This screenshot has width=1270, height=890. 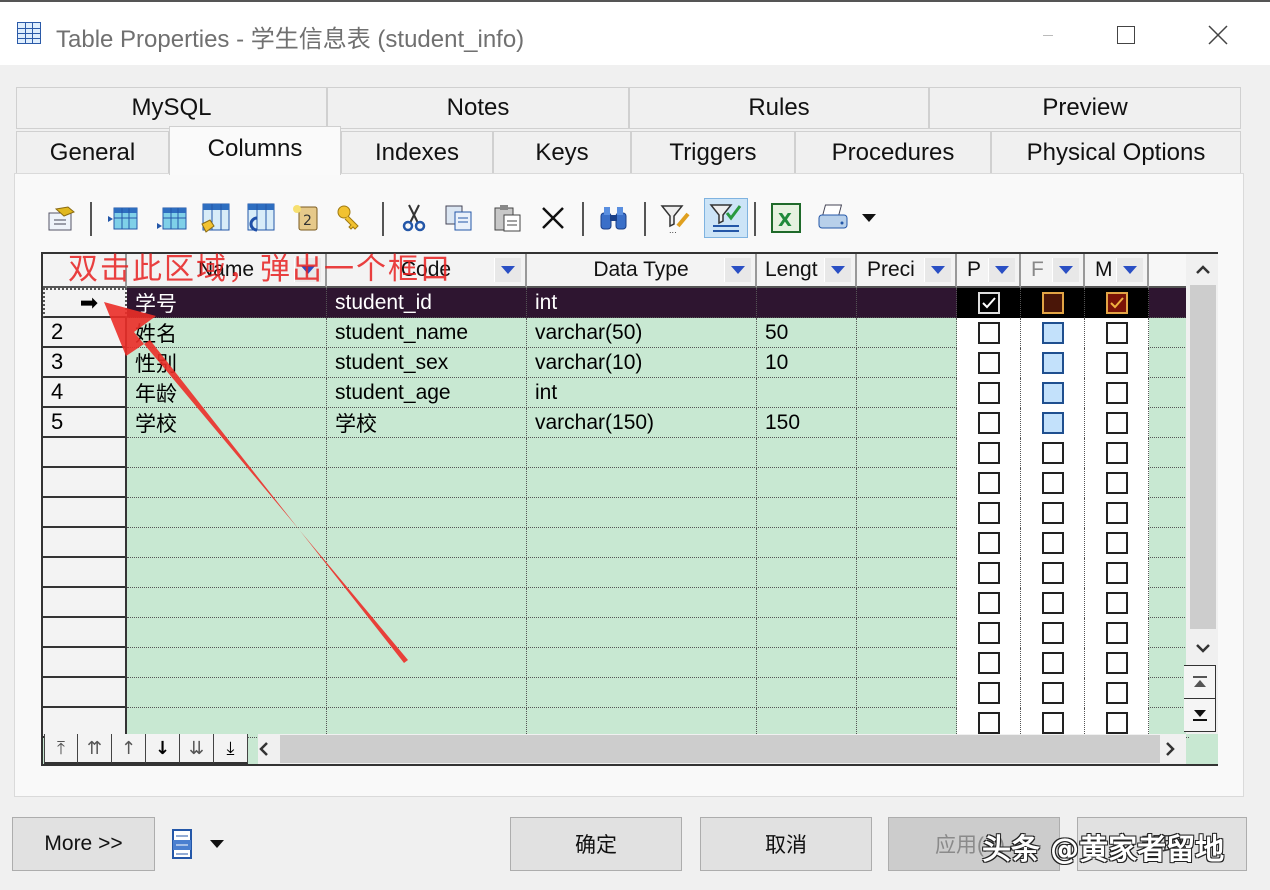 I want to click on cell-type: int, so click(x=642, y=393).